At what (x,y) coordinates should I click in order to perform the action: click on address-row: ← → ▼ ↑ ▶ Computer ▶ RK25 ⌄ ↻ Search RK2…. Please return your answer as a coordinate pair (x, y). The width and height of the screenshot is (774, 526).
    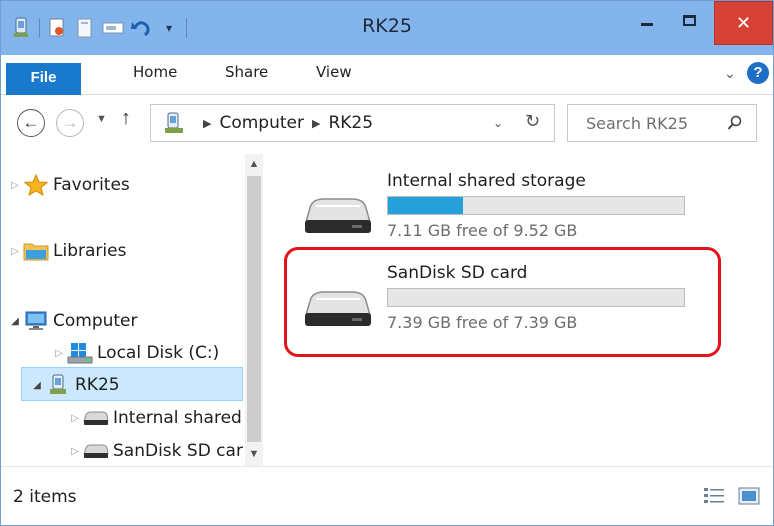
    Looking at the image, I should click on (387, 125).